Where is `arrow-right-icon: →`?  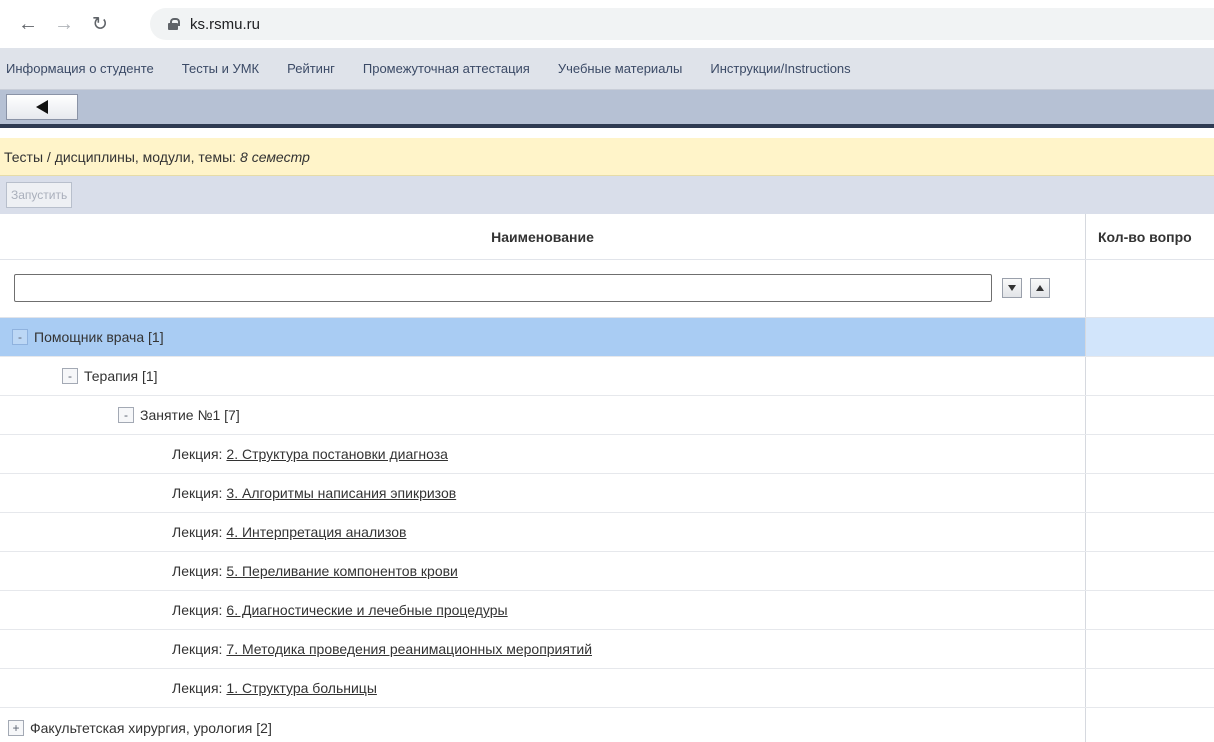
arrow-right-icon: → is located at coordinates (64, 24).